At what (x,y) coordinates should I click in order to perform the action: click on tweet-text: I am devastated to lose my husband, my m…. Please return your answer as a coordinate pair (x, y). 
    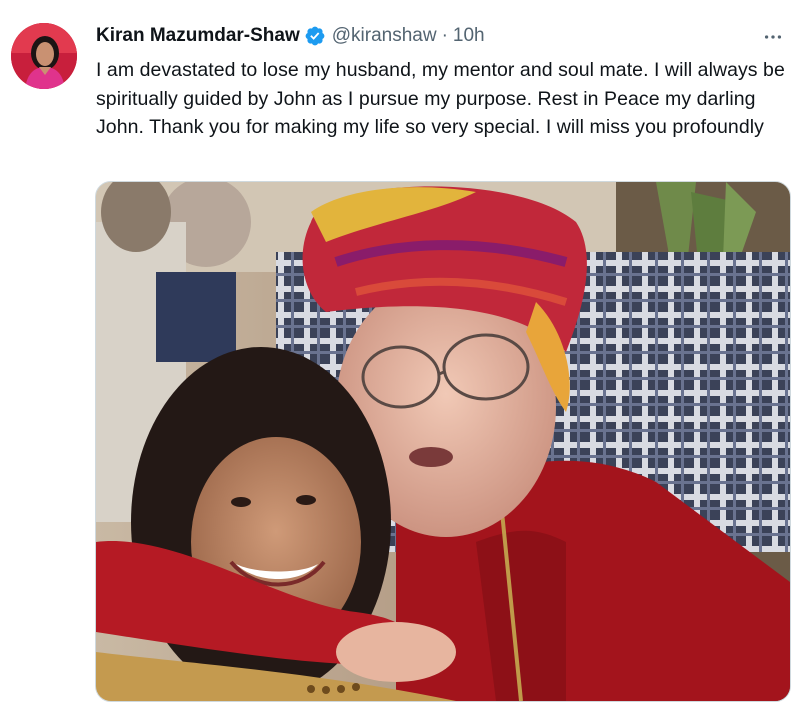
    Looking at the image, I should click on (440, 98).